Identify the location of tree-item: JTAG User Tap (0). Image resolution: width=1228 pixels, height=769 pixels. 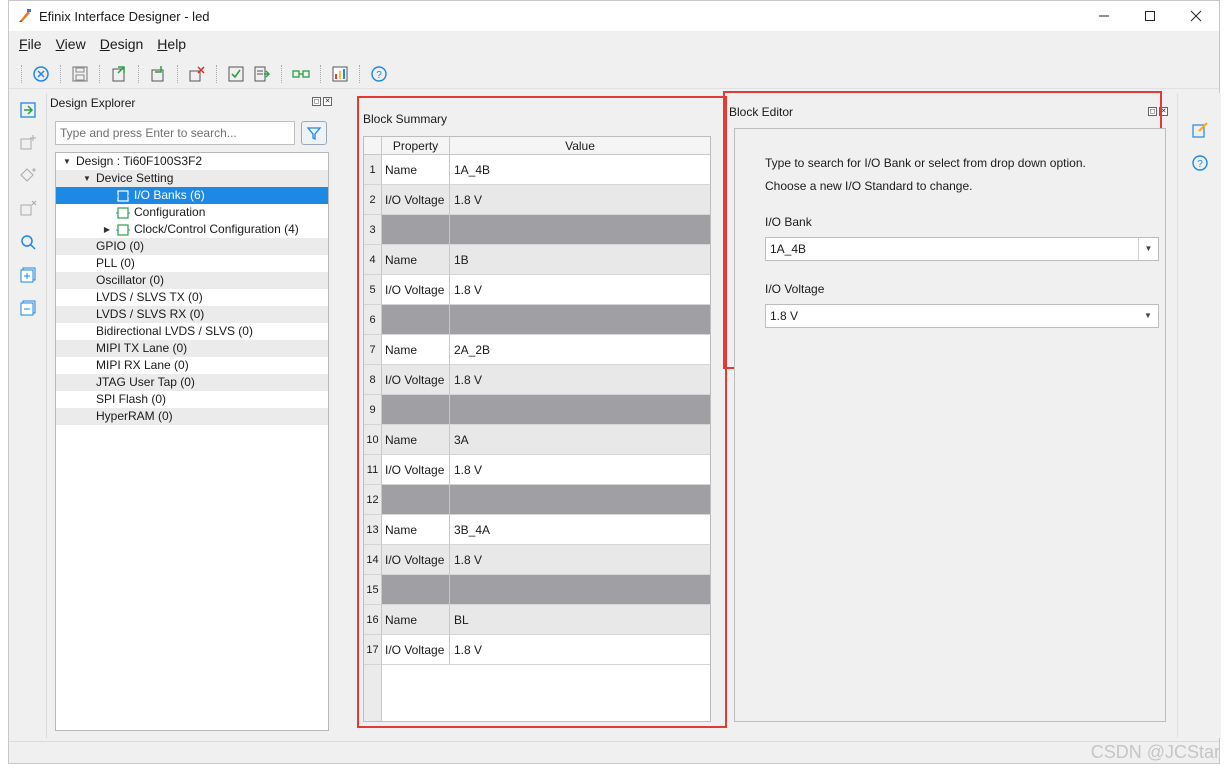
(192, 382).